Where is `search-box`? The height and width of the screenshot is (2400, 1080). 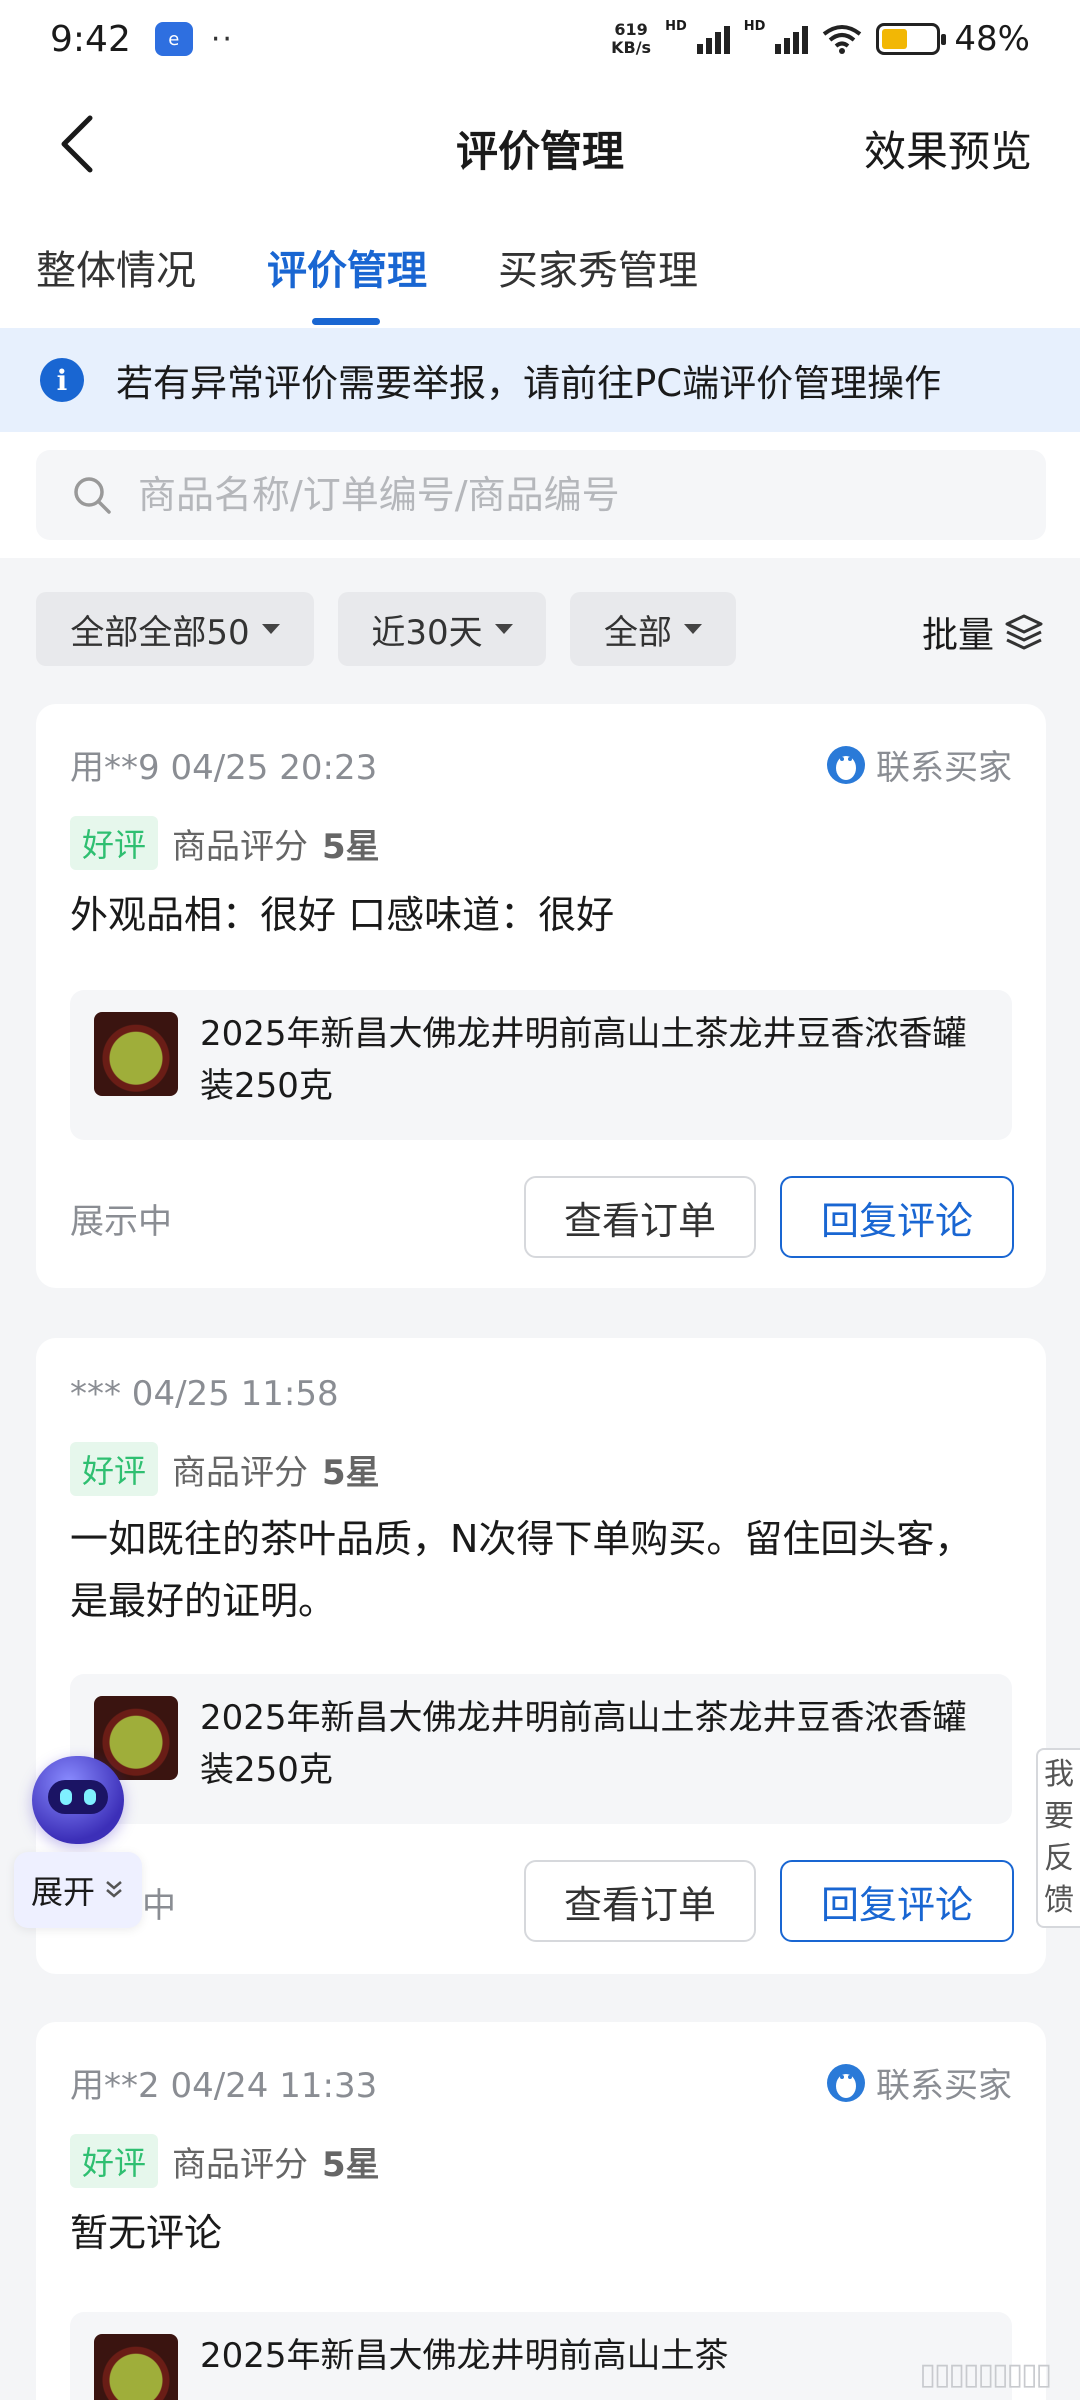
search-box is located at coordinates (541, 495).